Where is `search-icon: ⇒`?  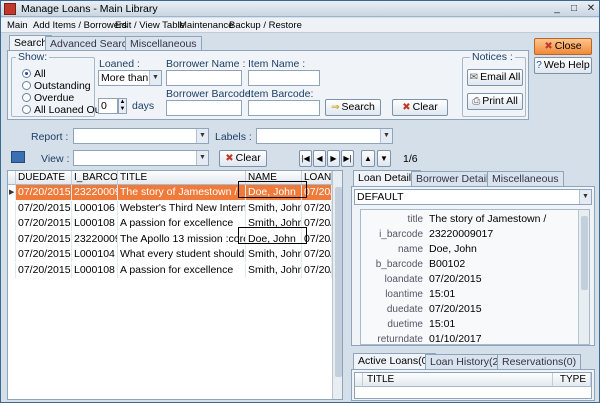
search-icon: ⇒ is located at coordinates (335, 107).